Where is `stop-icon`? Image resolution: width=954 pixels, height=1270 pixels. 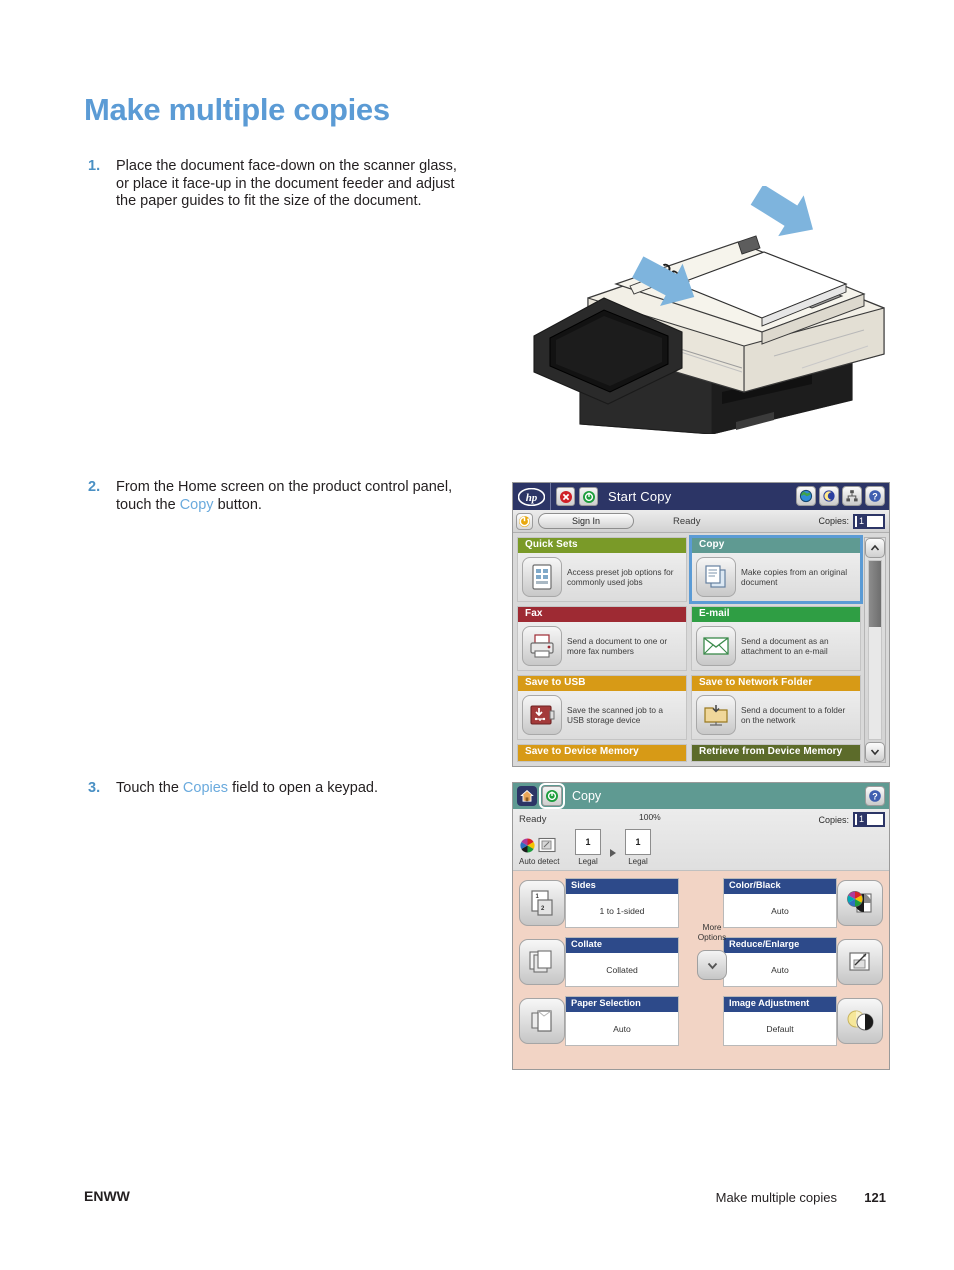
stop-icon is located at coordinates (565, 496).